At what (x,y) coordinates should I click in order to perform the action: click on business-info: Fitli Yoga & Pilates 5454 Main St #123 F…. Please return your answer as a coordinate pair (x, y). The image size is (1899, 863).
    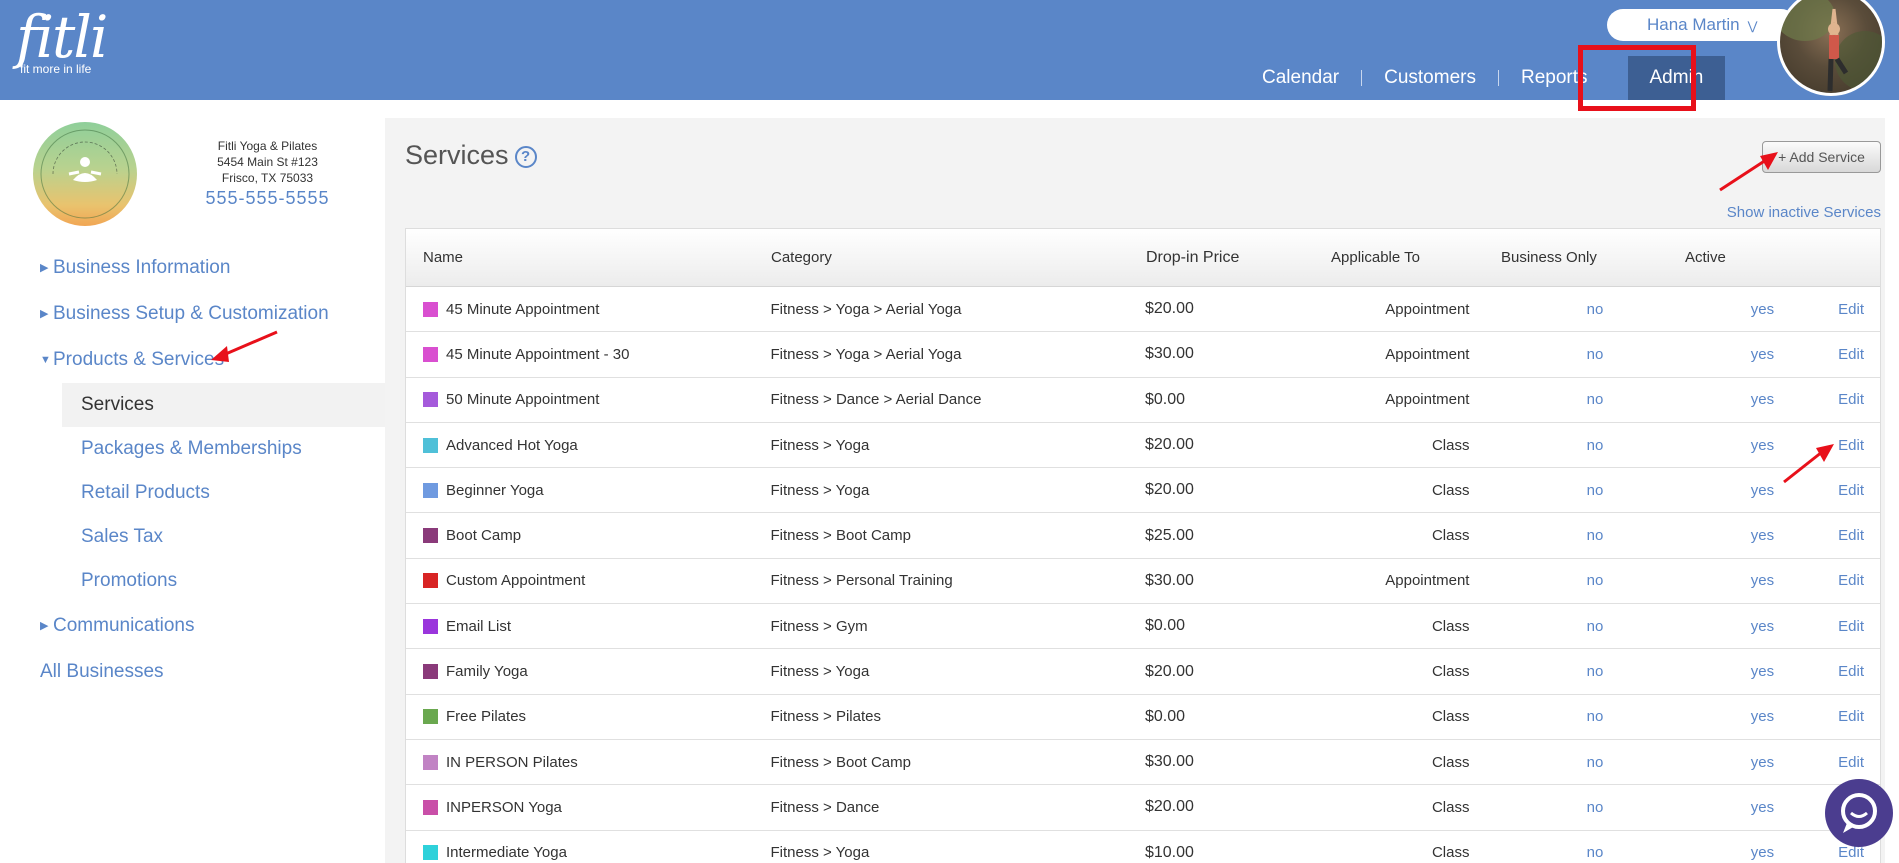
    Looking at the image, I should click on (267, 174).